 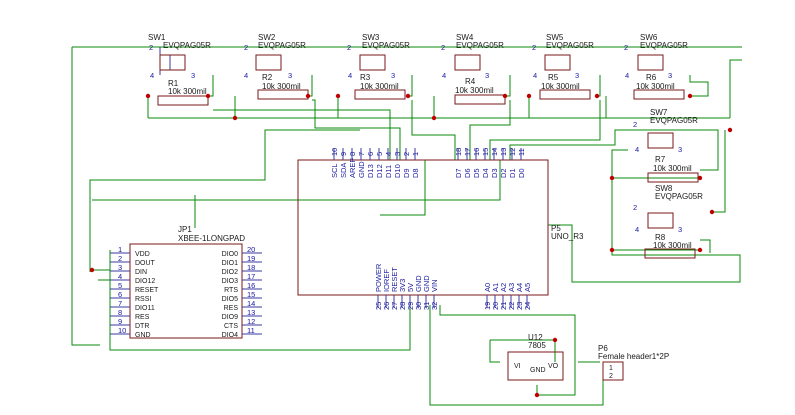 I want to click on switch-sw2: SW2 EVQPAG05R 2 4 3, so click(x=275, y=56).